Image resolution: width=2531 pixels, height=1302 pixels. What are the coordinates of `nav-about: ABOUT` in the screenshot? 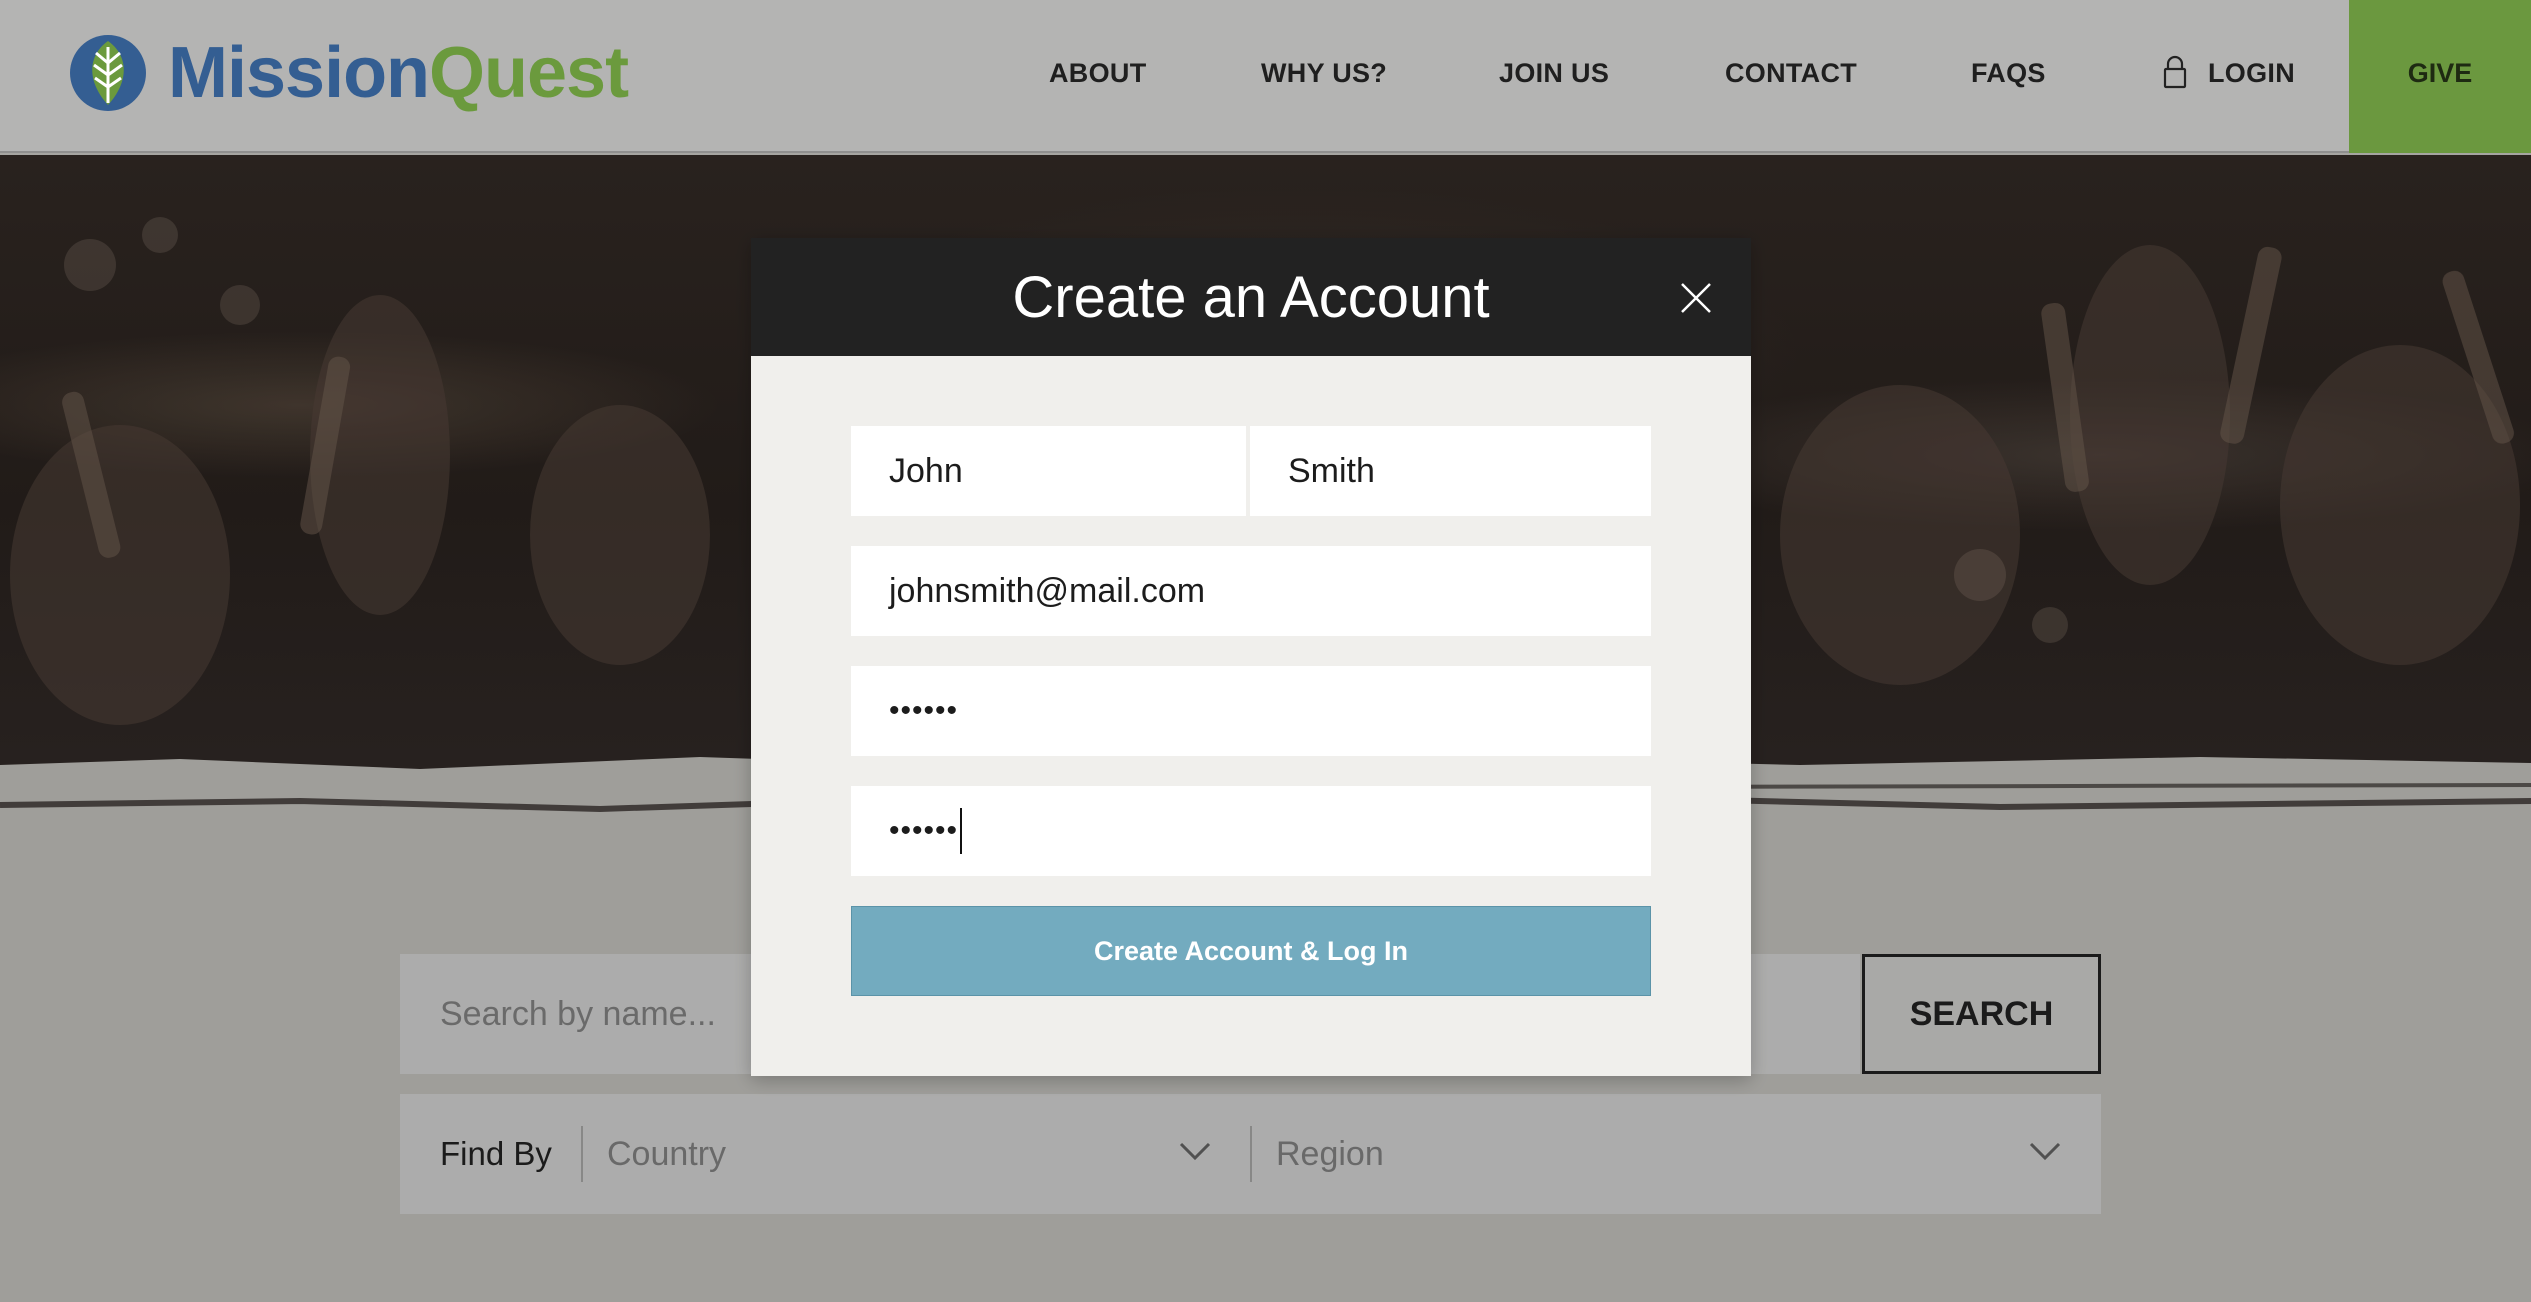 It's located at (1098, 73).